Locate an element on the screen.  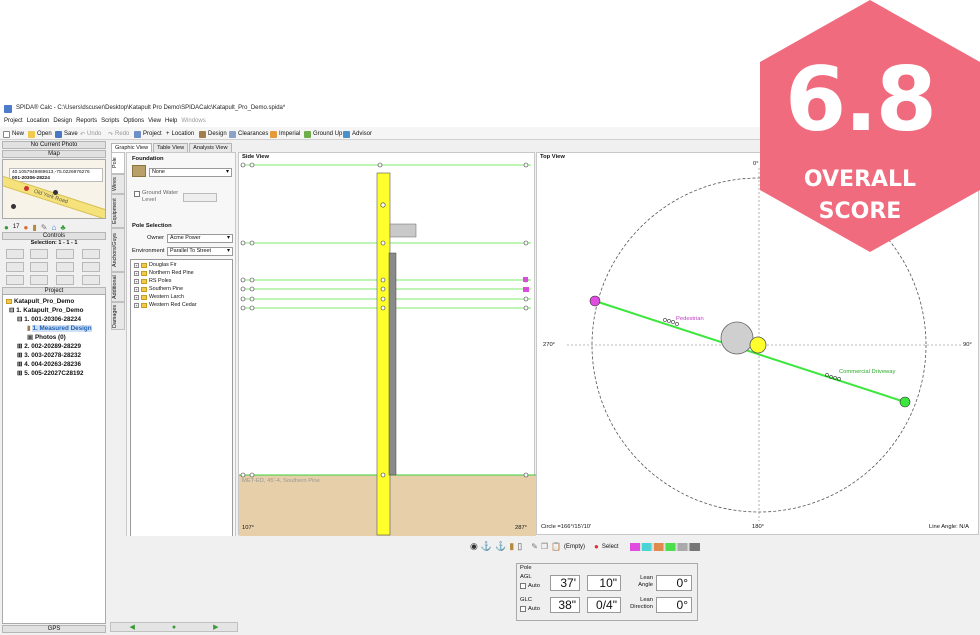
tab-additional: Additional is located at coordinates (118, 287).